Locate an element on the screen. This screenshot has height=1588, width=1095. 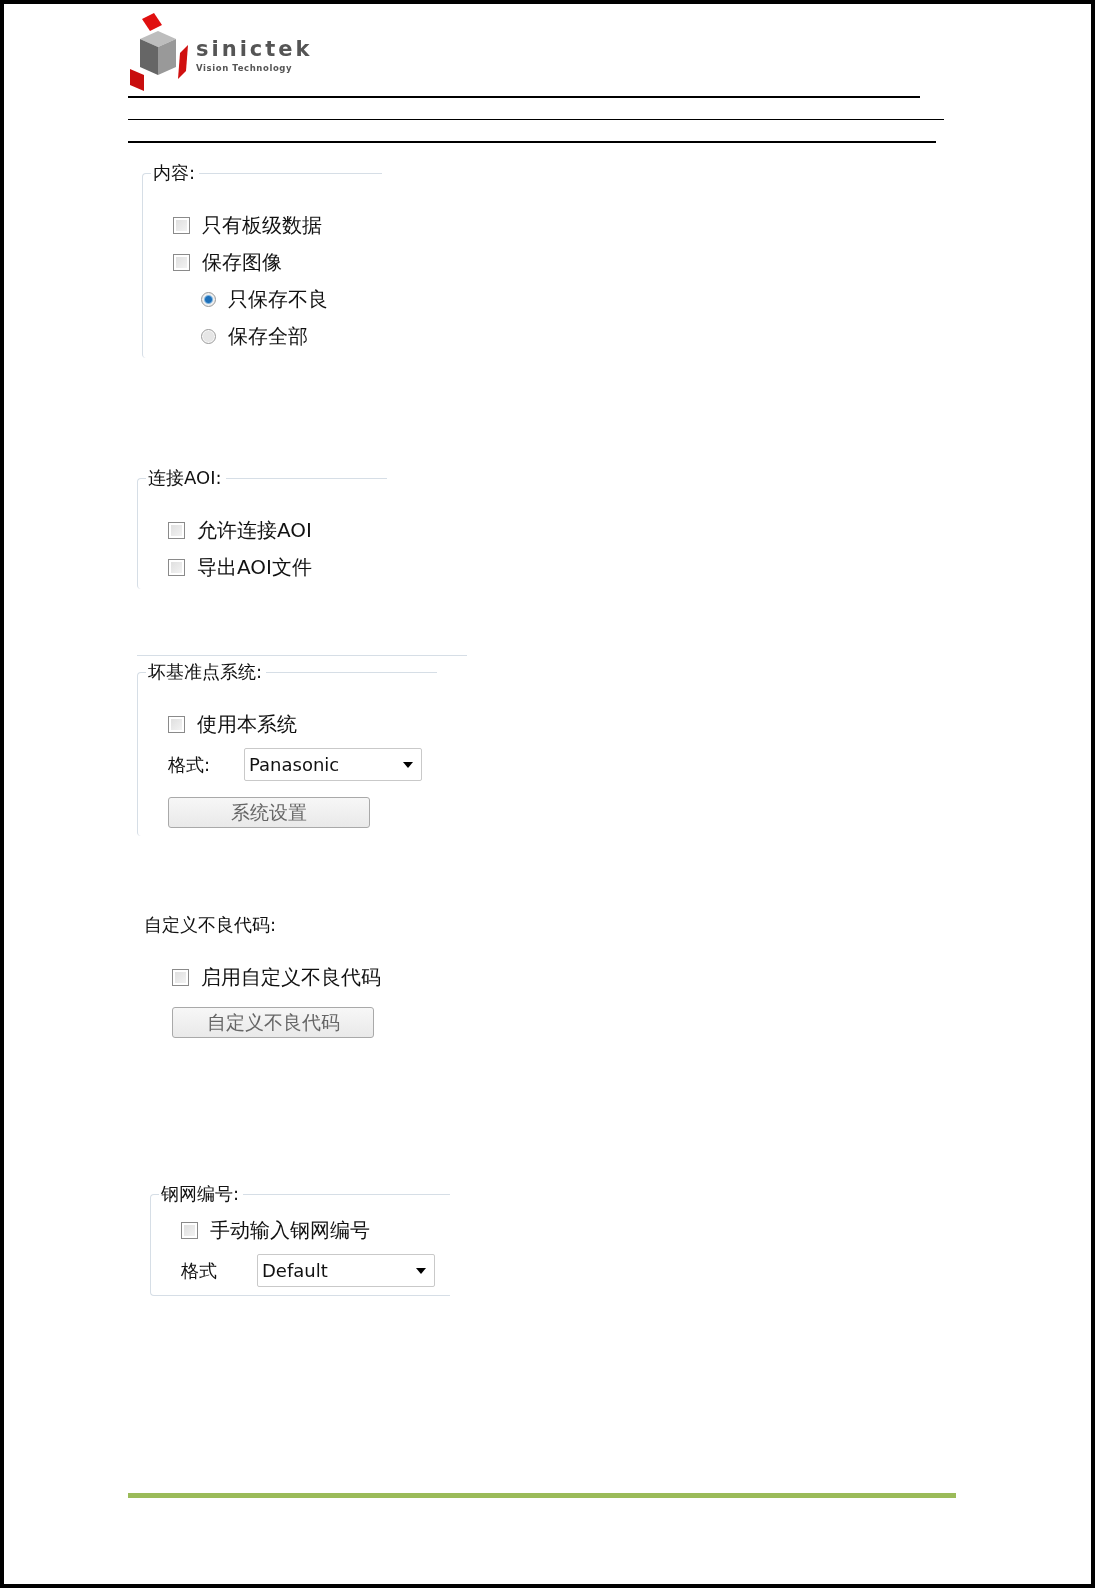
brand-name: sinictek is located at coordinates (254, 49).